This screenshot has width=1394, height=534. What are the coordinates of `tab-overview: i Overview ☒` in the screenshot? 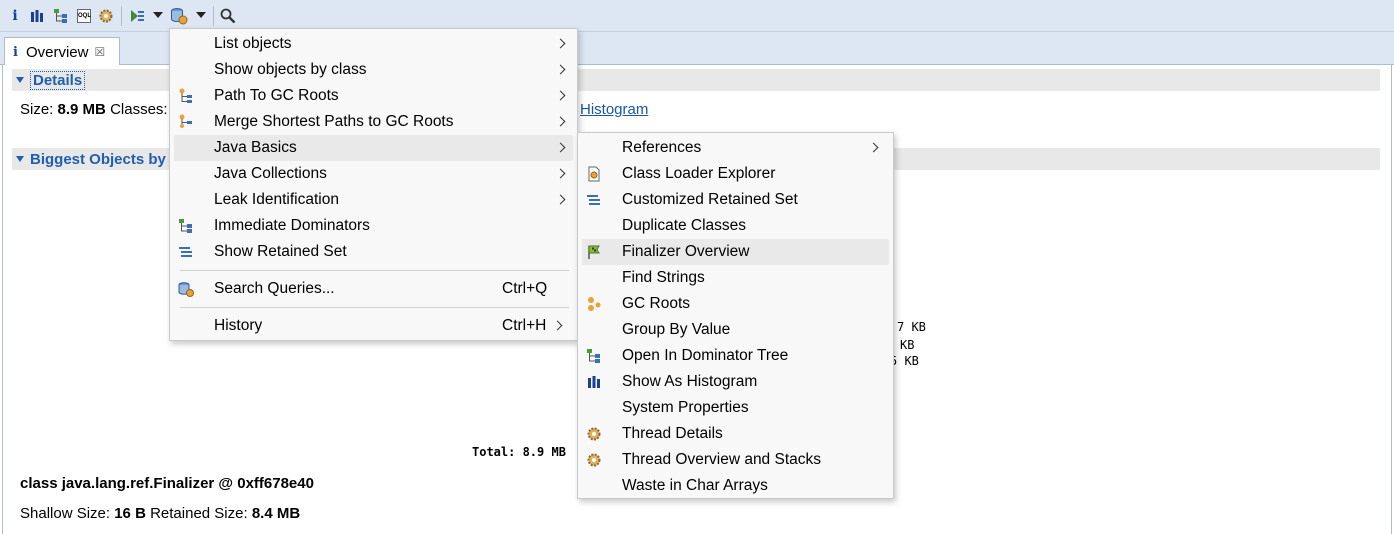 It's located at (62, 51).